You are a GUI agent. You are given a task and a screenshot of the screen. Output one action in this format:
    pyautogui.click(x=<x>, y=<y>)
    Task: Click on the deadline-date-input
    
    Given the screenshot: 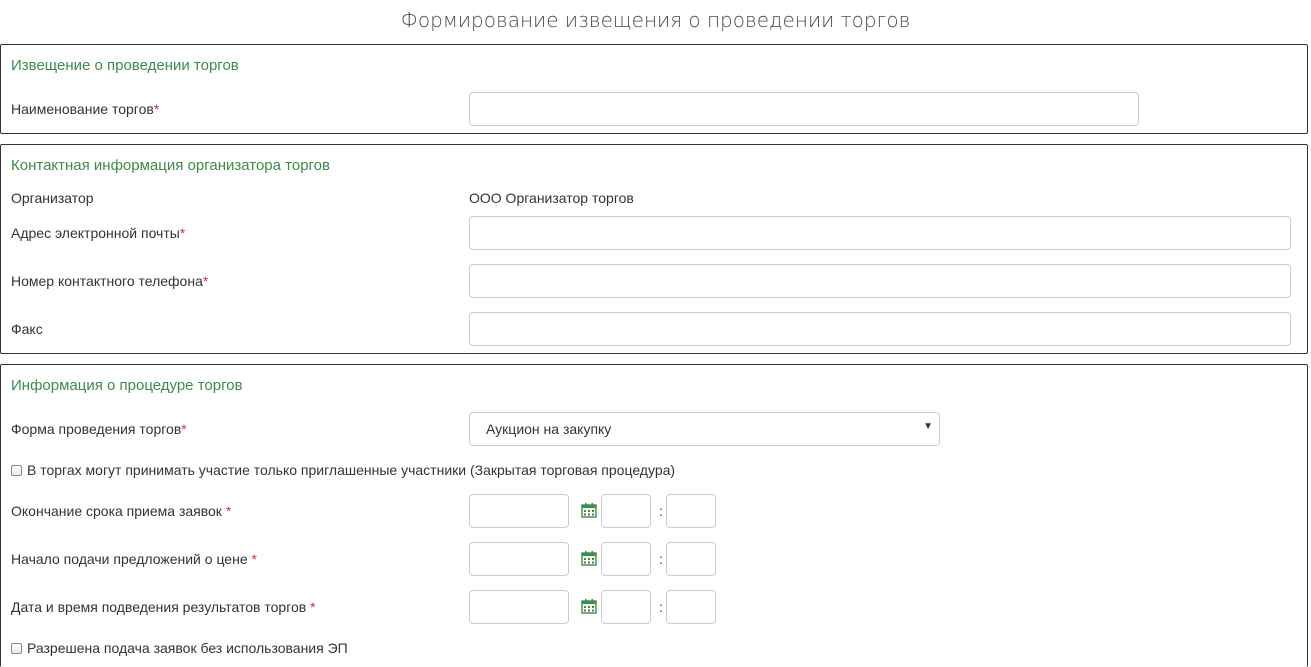 What is the action you would take?
    pyautogui.click(x=519, y=511)
    